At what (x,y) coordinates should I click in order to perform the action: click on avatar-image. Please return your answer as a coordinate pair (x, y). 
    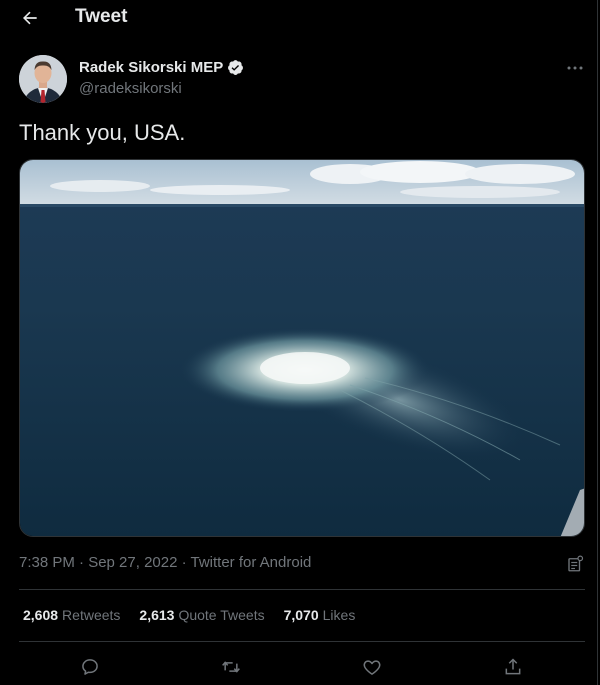
    Looking at the image, I should click on (43, 79).